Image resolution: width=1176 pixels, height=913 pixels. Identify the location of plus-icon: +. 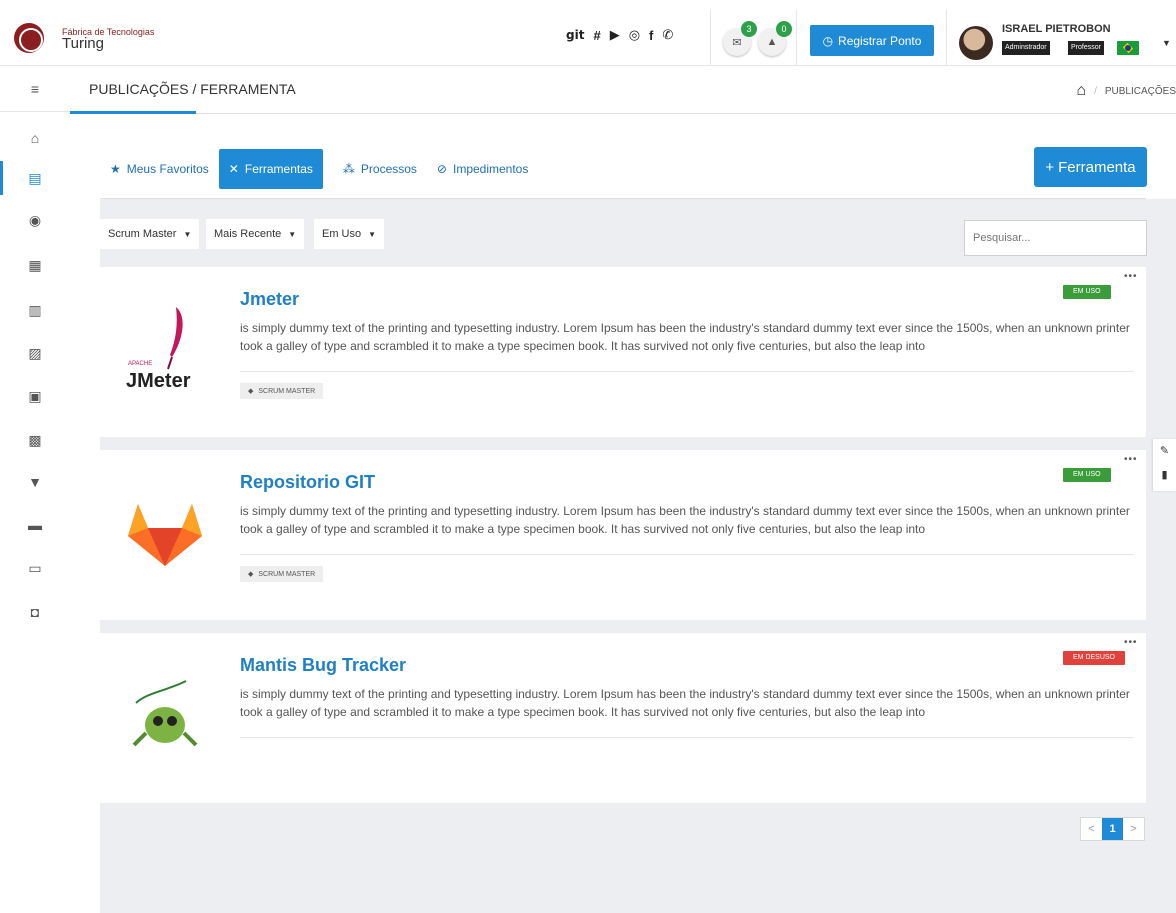
(1050, 167).